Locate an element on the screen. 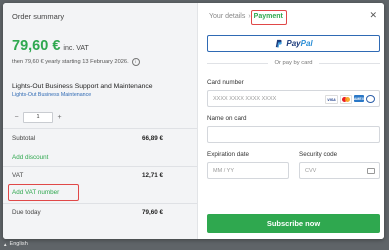 This screenshot has width=389, height=250. quantity-stepper: − 1 + is located at coordinates (38, 117).